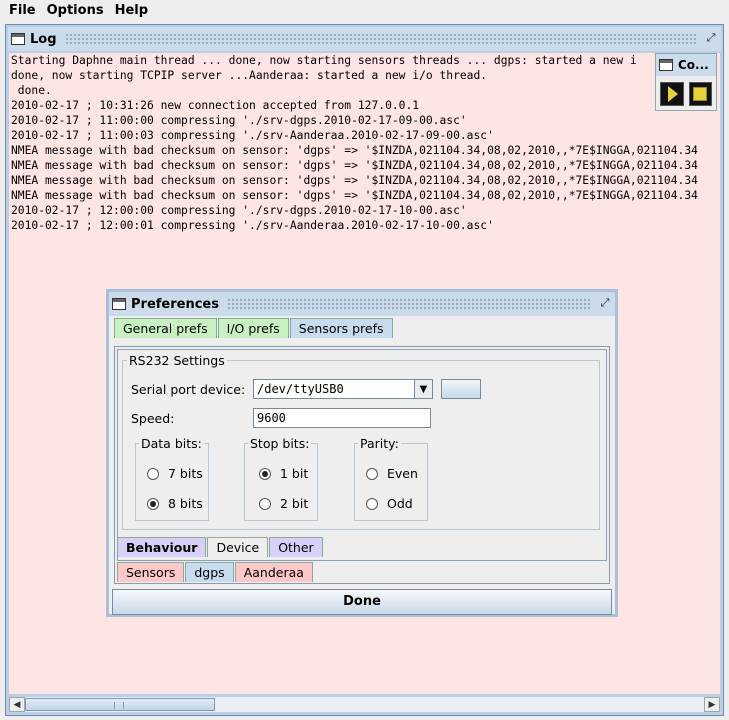  I want to click on done-button: Done, so click(362, 602).